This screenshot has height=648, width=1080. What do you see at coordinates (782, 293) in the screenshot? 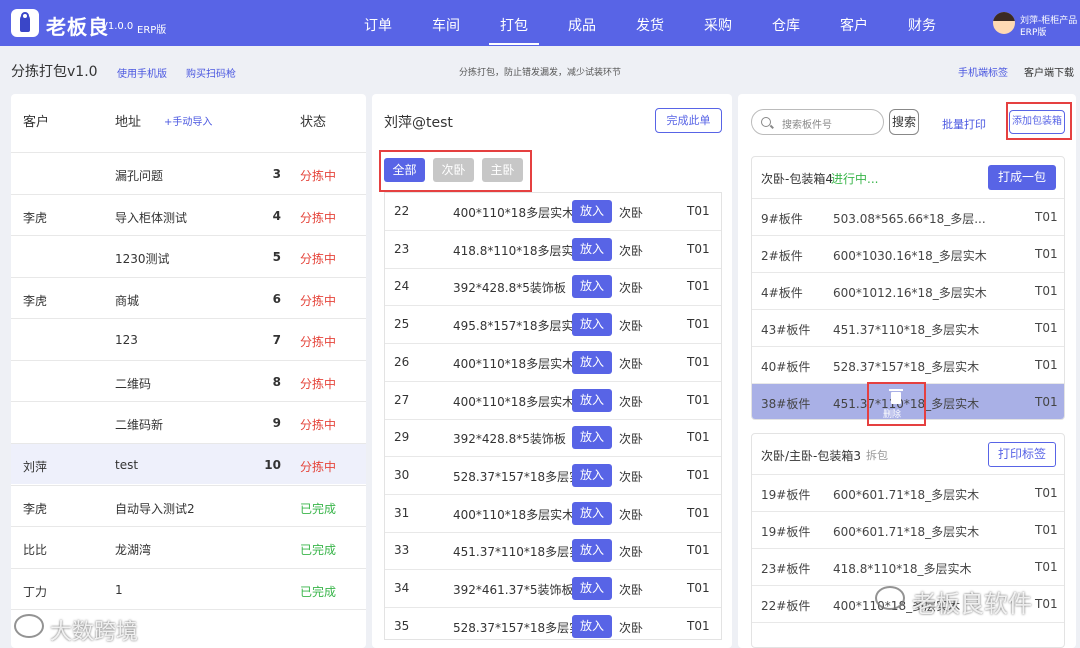
I see `item-id: 4#板件` at bounding box center [782, 293].